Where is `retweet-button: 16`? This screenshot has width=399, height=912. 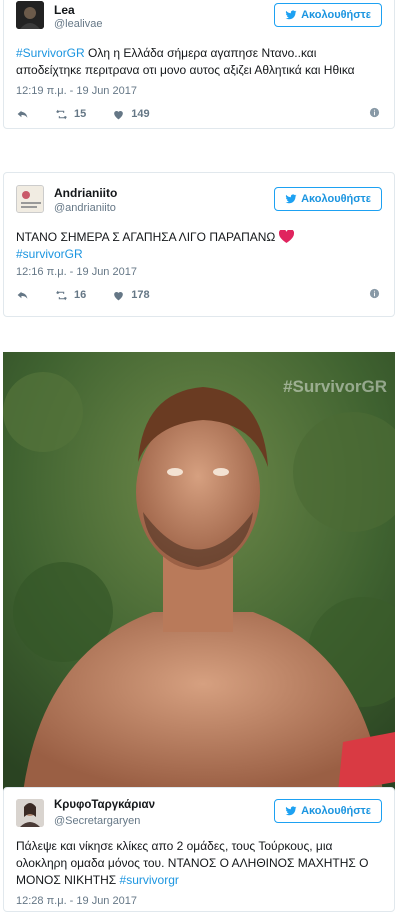 retweet-button: 16 is located at coordinates (70, 295).